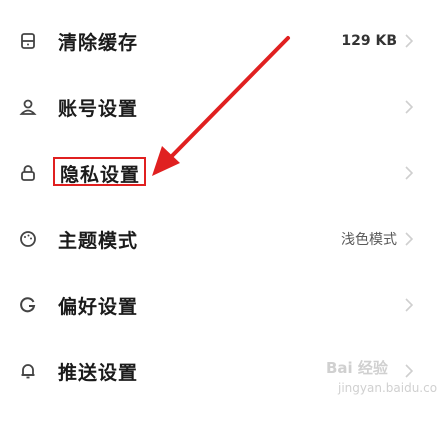 The width and height of the screenshot is (437, 426). Describe the element at coordinates (28, 239) in the screenshot. I see `palette-icon` at that location.